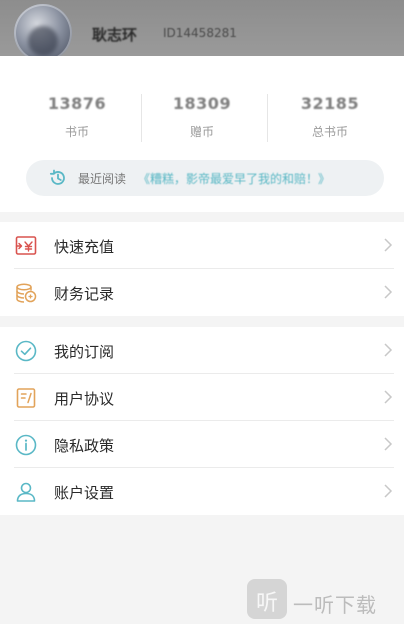 The height and width of the screenshot is (624, 404). I want to click on menu-item-account-settings: 账户设置, so click(202, 491).